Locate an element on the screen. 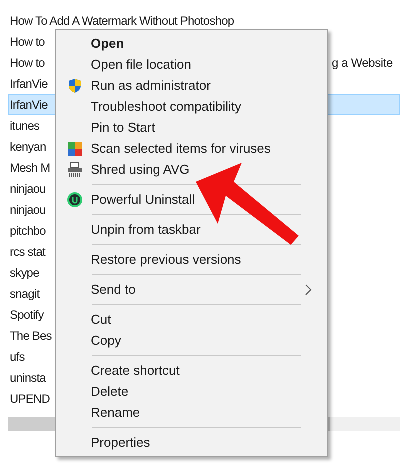 Image resolution: width=404 pixels, height=464 pixels. file-name: itunes is located at coordinates (25, 125).